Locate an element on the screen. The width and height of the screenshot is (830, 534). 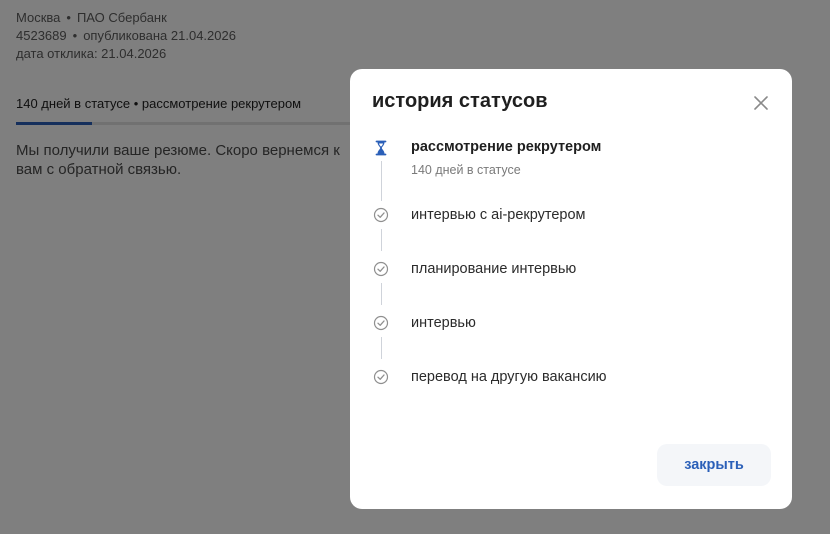
status-step-label: планирование интервью is located at coordinates (494, 269).